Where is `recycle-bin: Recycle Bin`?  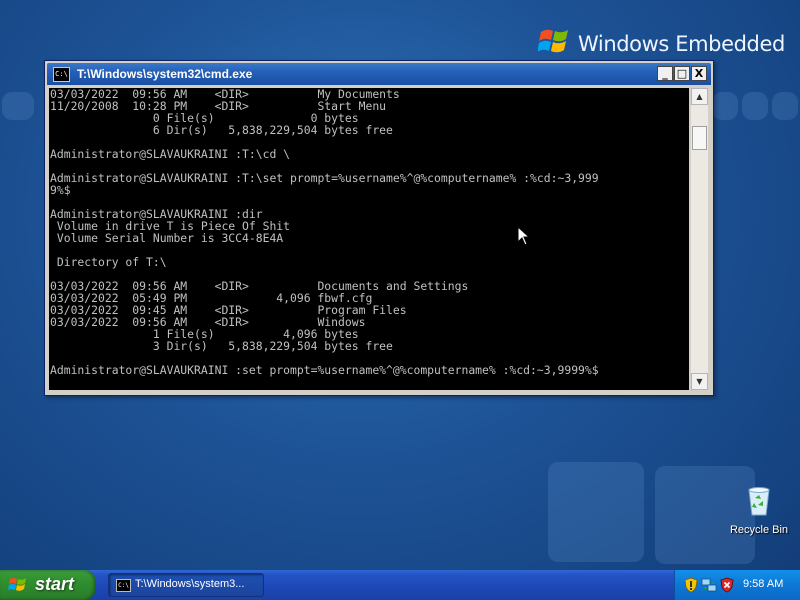
recycle-bin: Recycle Bin is located at coordinates (759, 514).